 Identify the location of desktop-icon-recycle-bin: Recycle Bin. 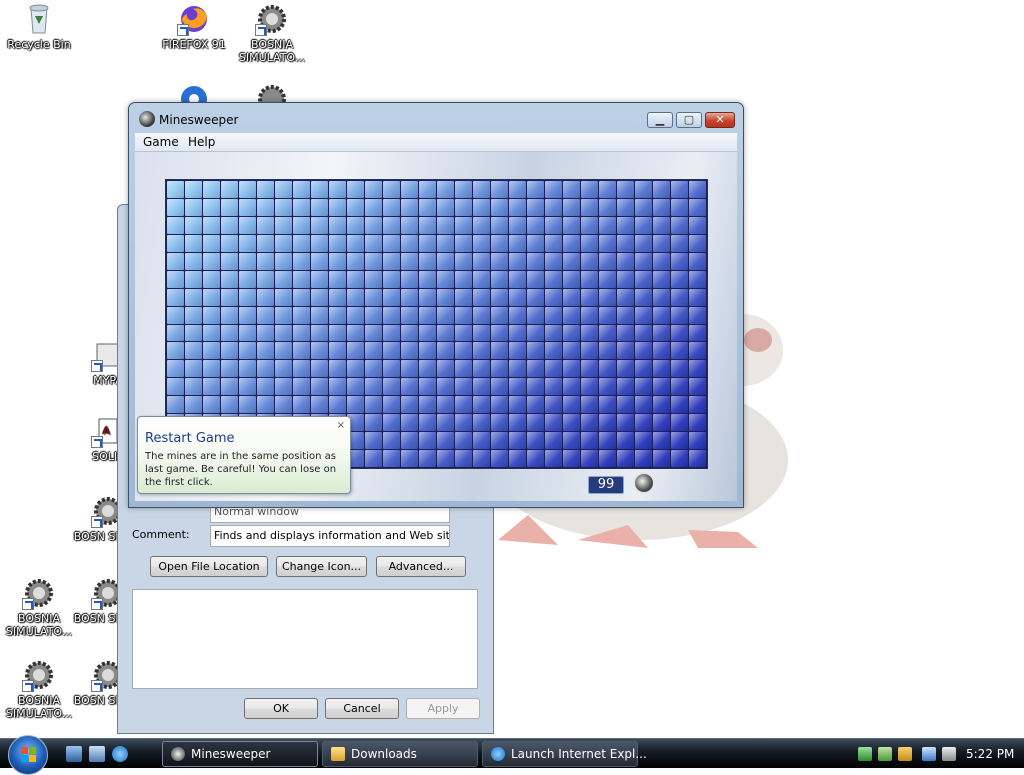
(39, 26).